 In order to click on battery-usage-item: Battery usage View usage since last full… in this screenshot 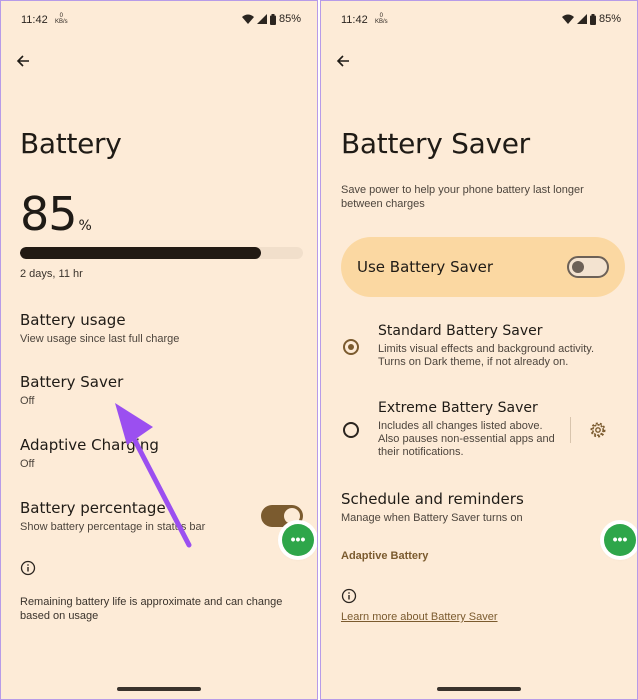, I will do `click(99, 328)`.